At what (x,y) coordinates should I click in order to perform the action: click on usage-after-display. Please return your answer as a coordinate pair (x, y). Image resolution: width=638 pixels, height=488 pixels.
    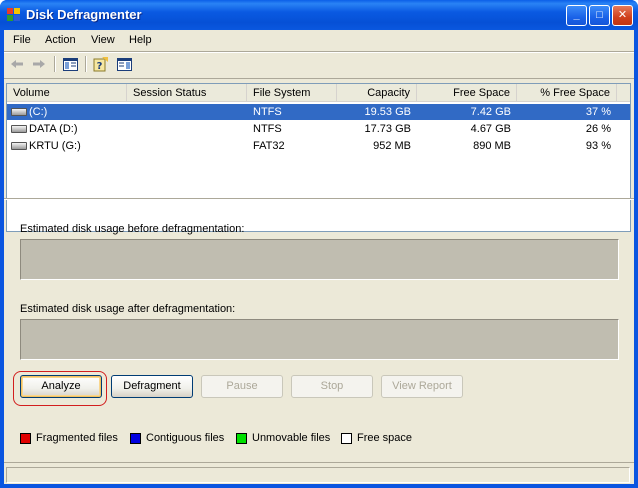
    Looking at the image, I should click on (319, 339).